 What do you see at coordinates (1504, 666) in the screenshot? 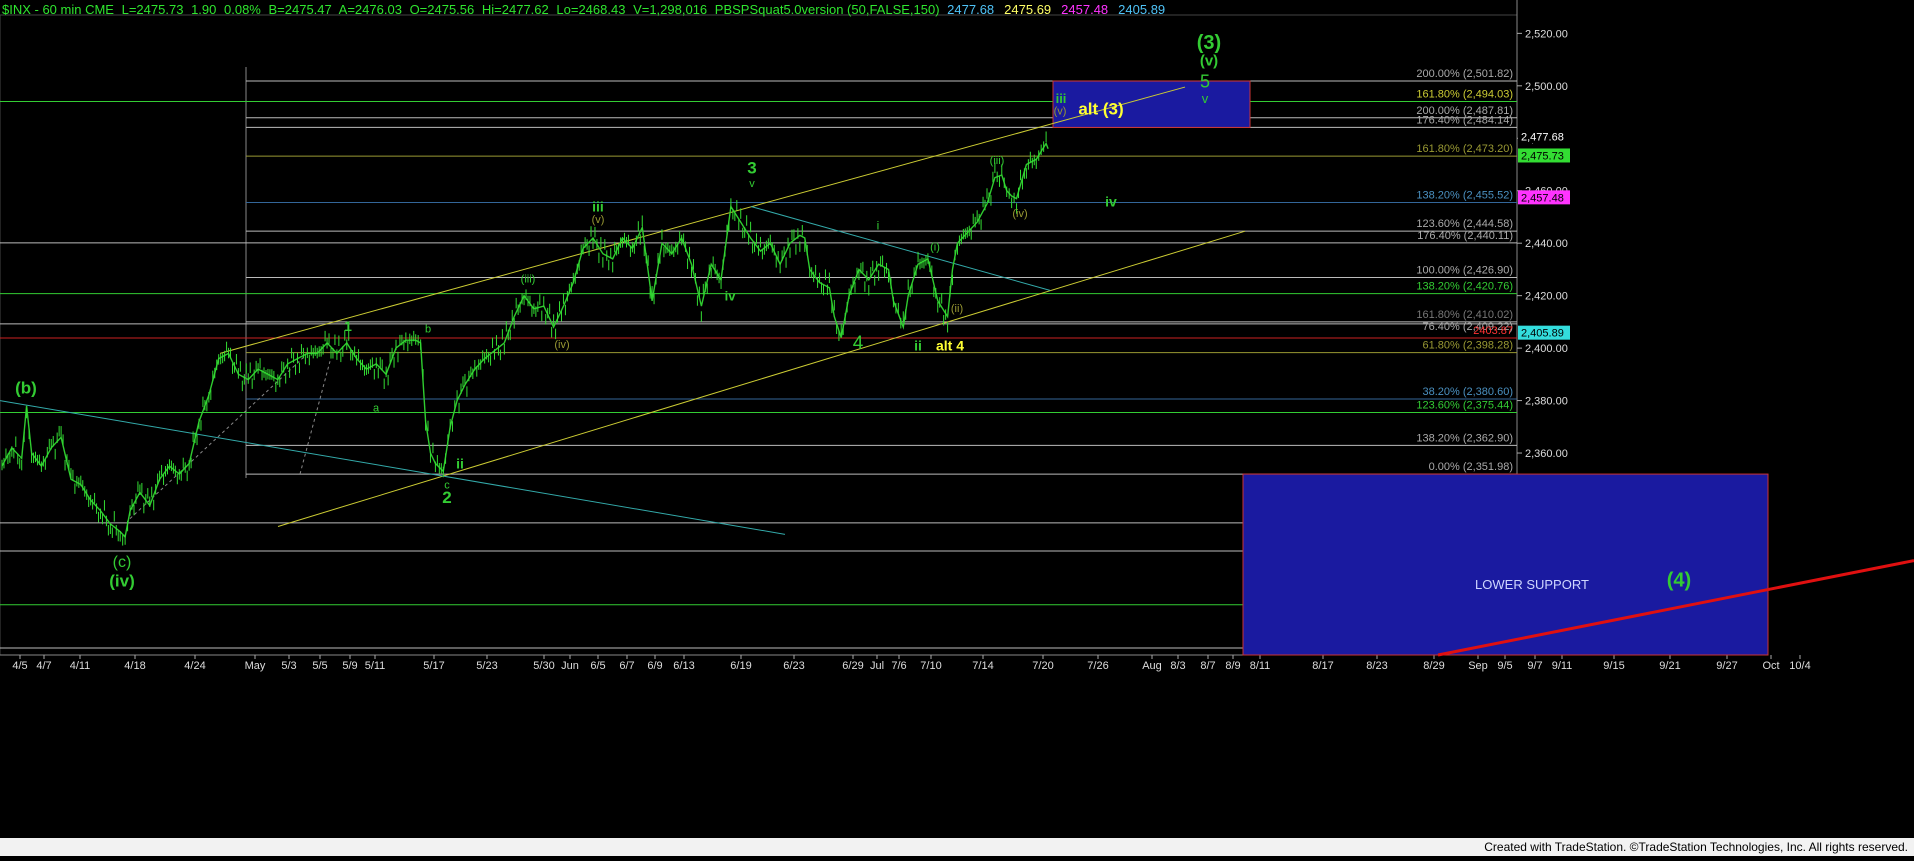
I see `x-tick-label: 9/5` at bounding box center [1504, 666].